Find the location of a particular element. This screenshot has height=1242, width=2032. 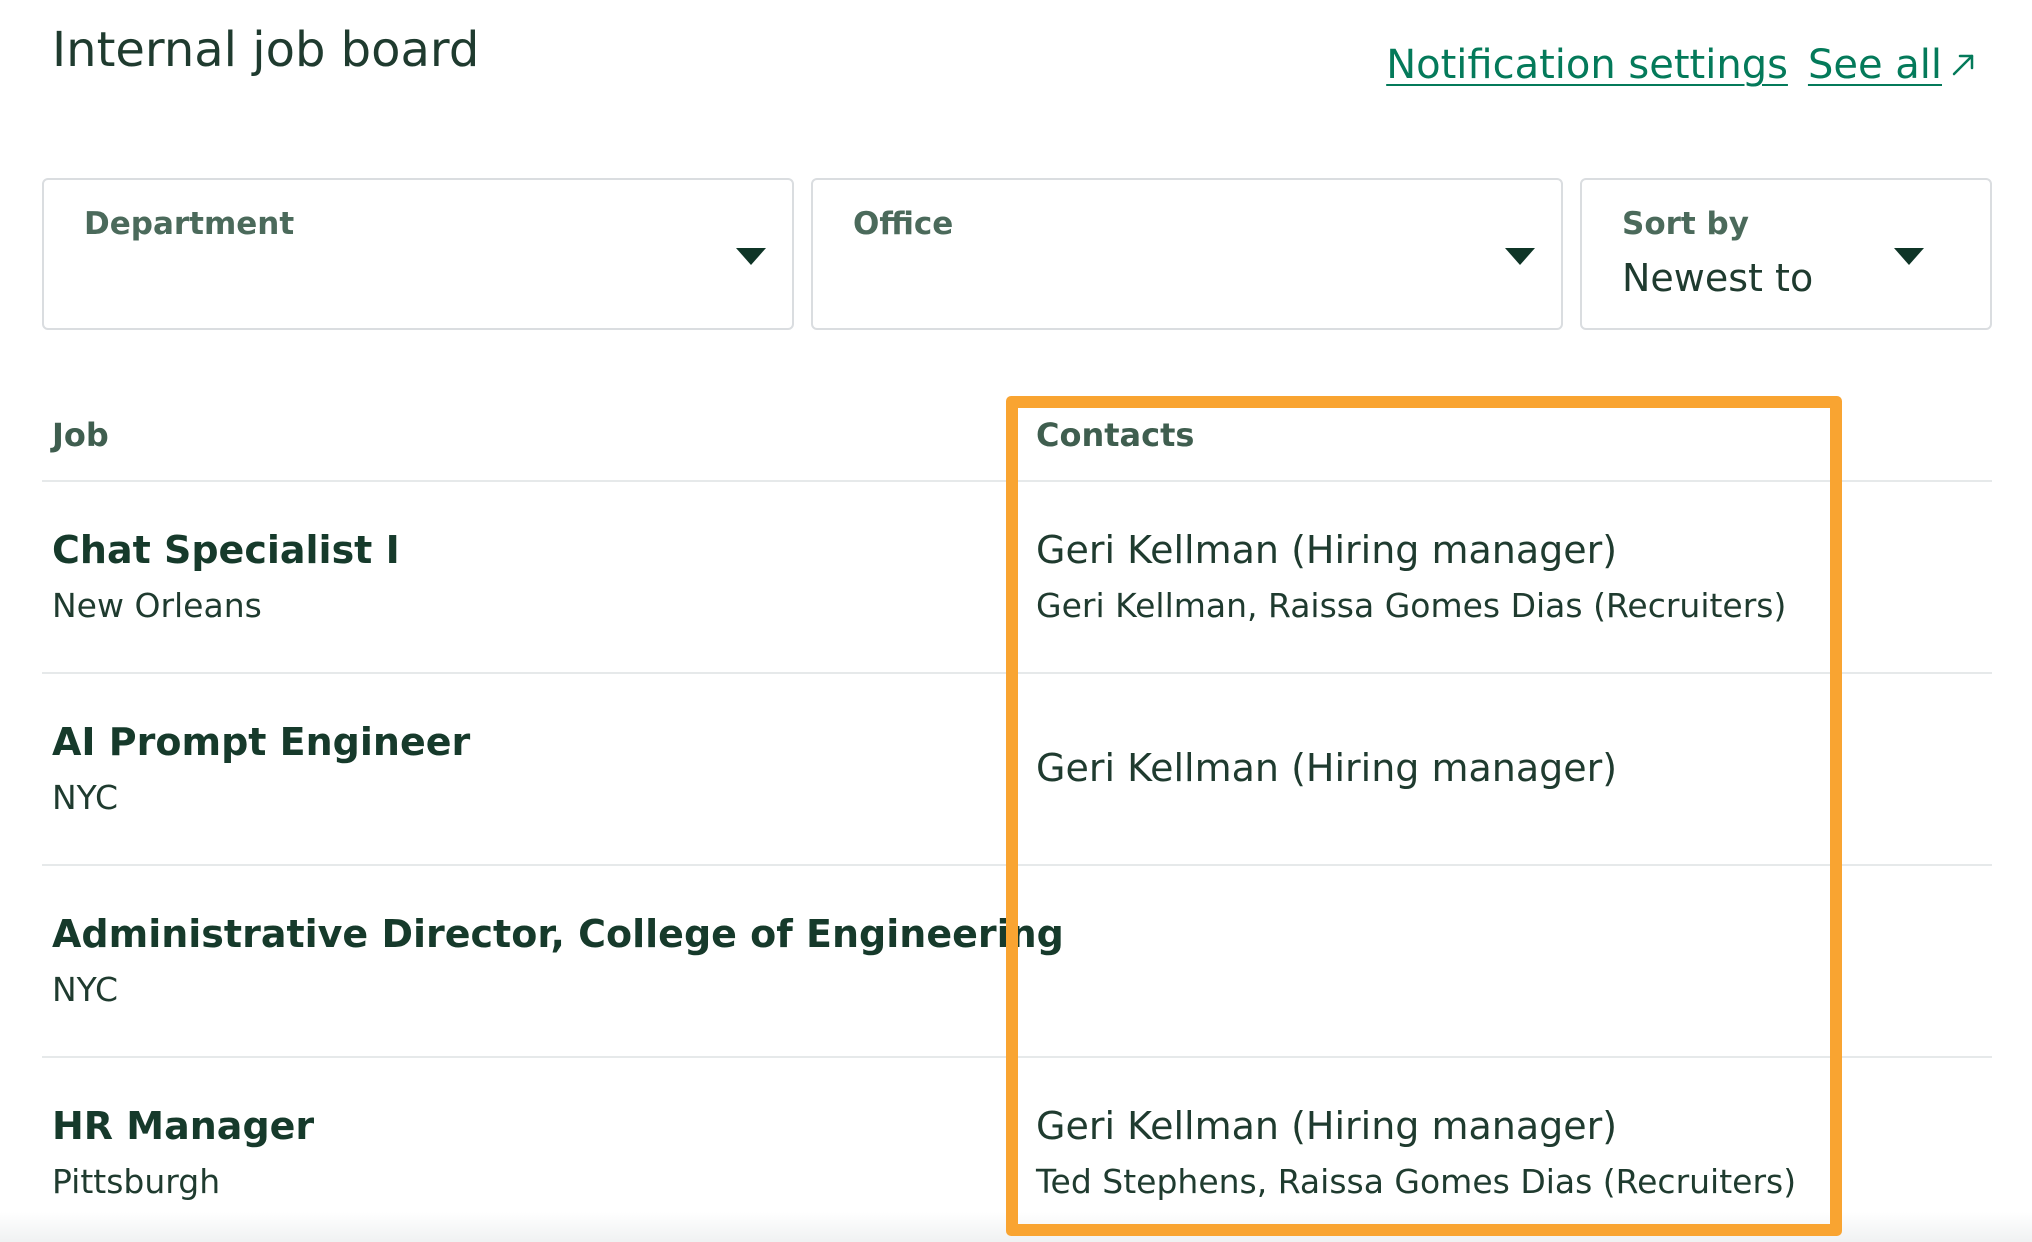

job-location: Pittsburgh is located at coordinates (136, 1181).